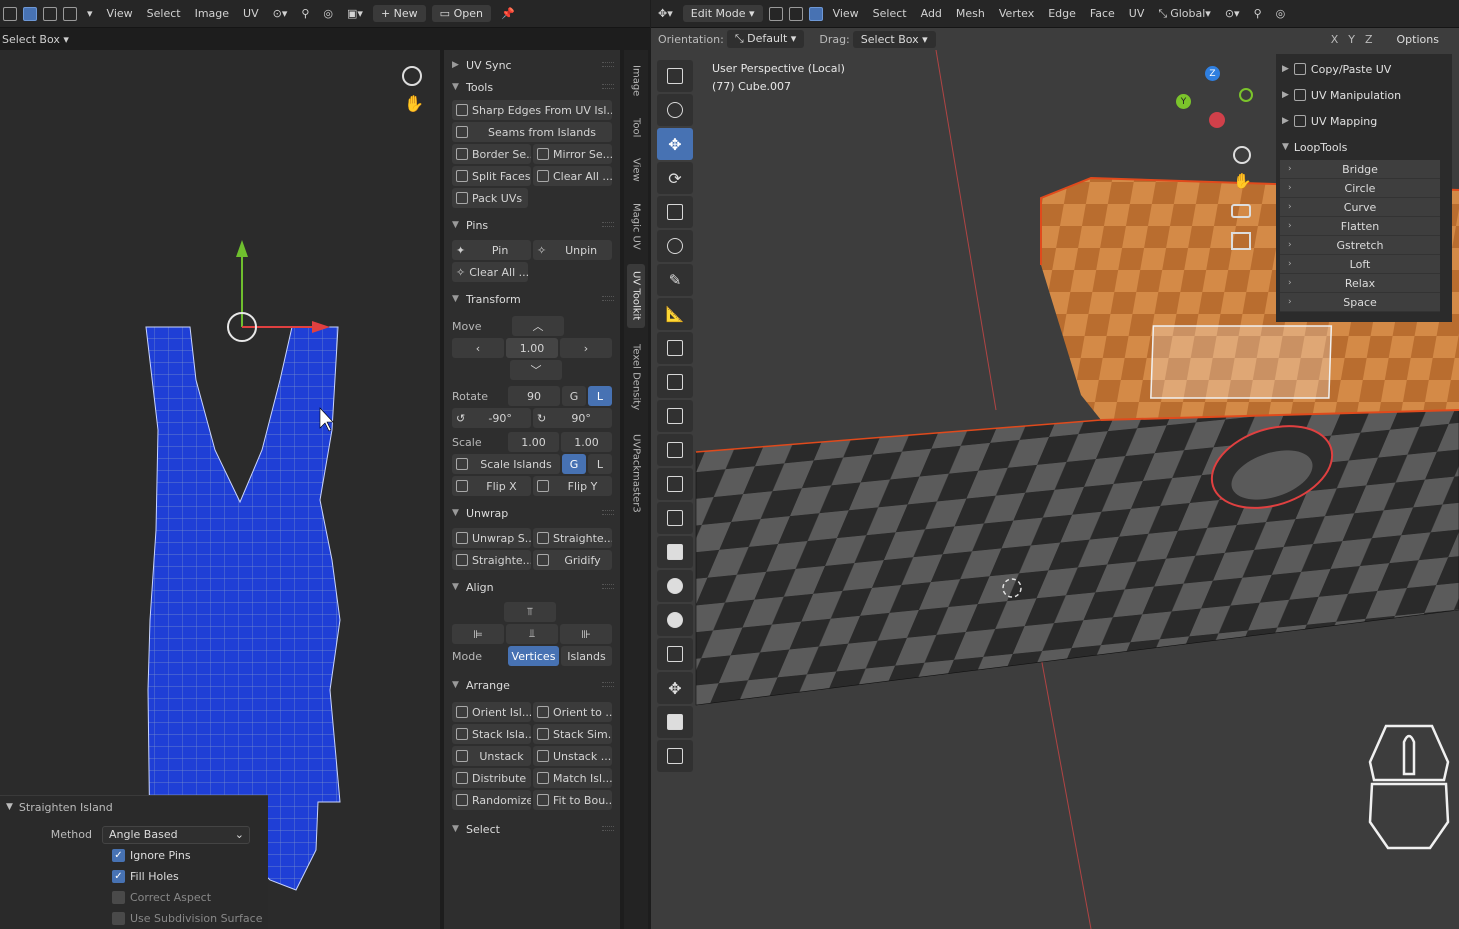  What do you see at coordinates (675, 722) in the screenshot?
I see `shear-tool` at bounding box center [675, 722].